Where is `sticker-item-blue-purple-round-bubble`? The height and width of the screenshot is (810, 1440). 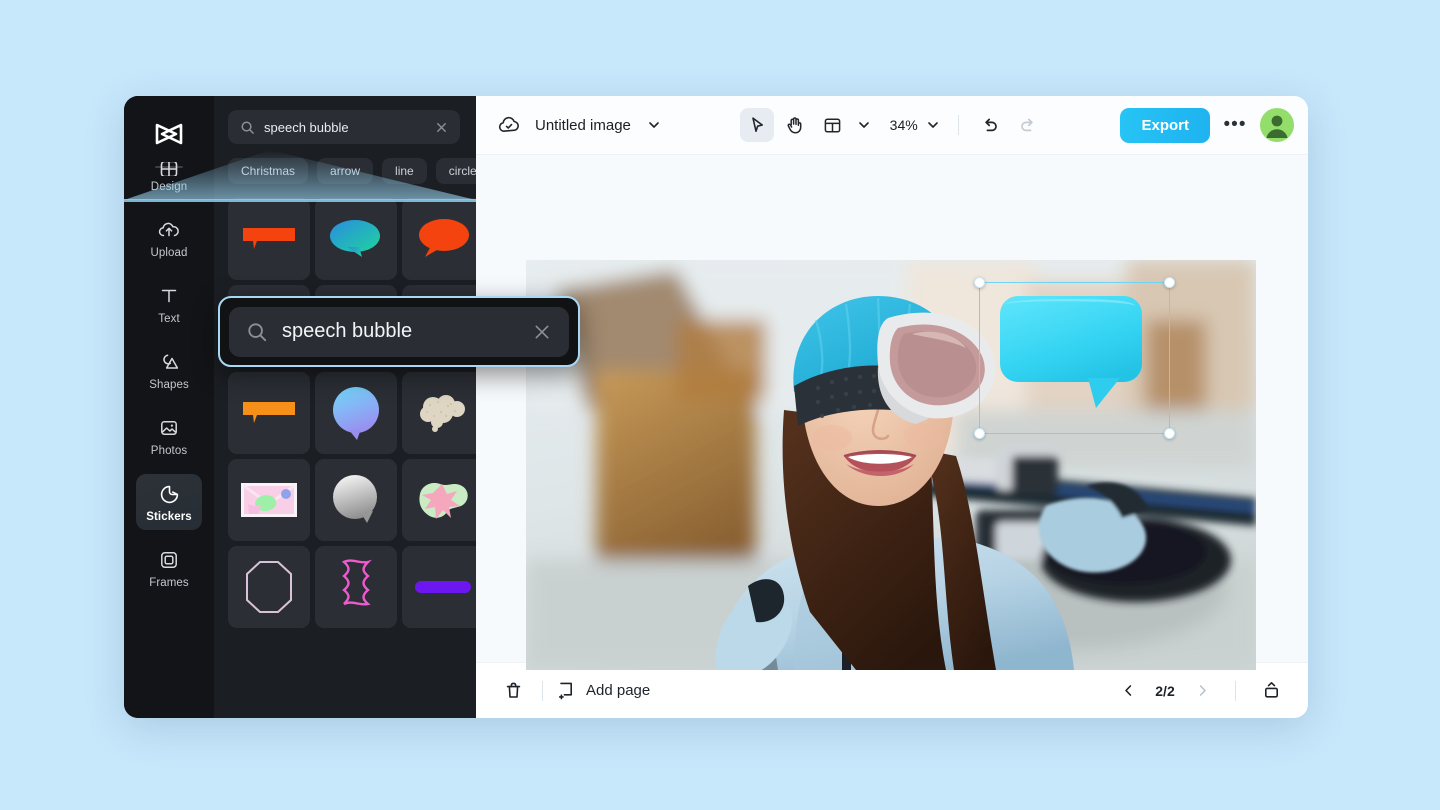
sticker-item-blue-purple-round-bubble is located at coordinates (356, 413).